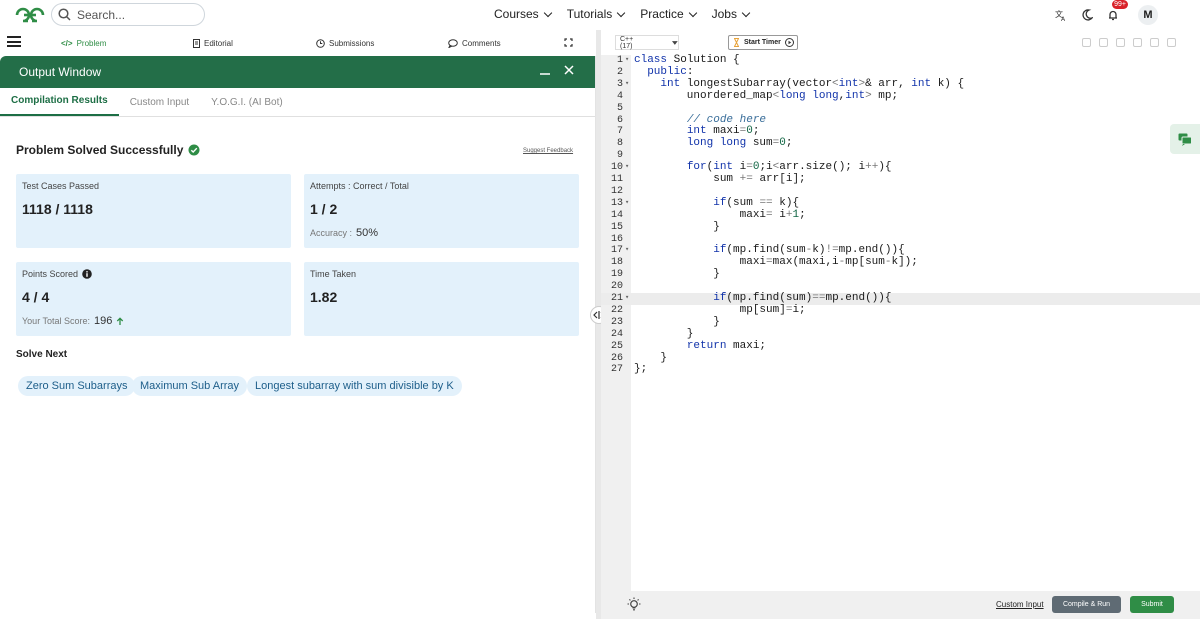 The width and height of the screenshot is (1200, 619). I want to click on tab-submissions: Submissions, so click(345, 43).